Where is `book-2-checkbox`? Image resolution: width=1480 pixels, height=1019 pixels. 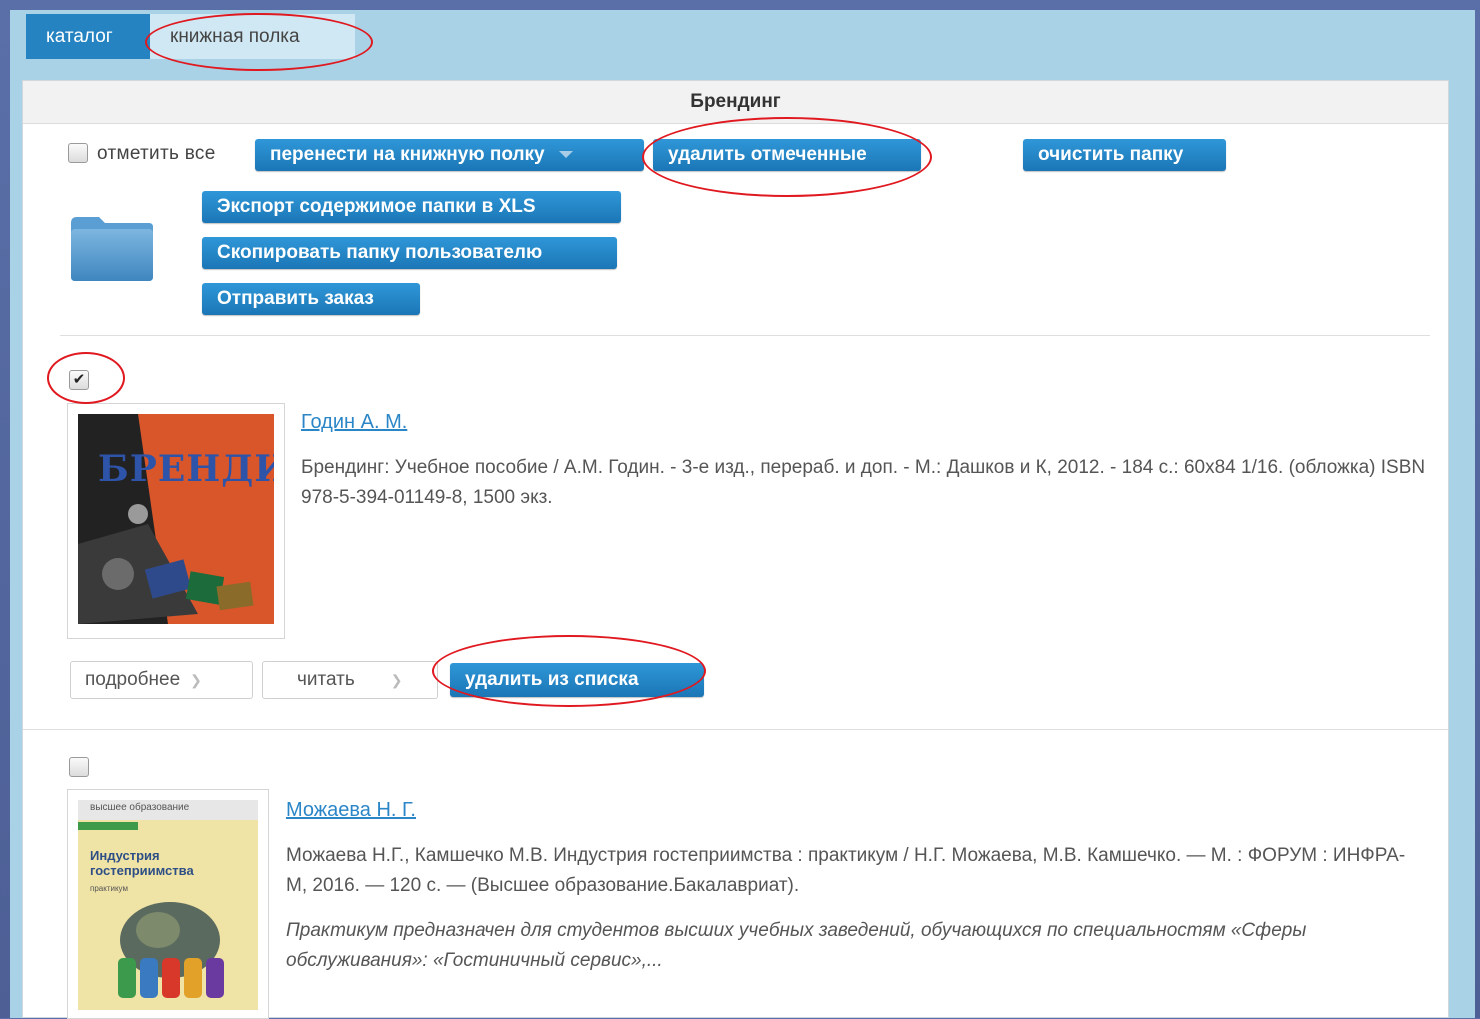
book-2-checkbox is located at coordinates (79, 767).